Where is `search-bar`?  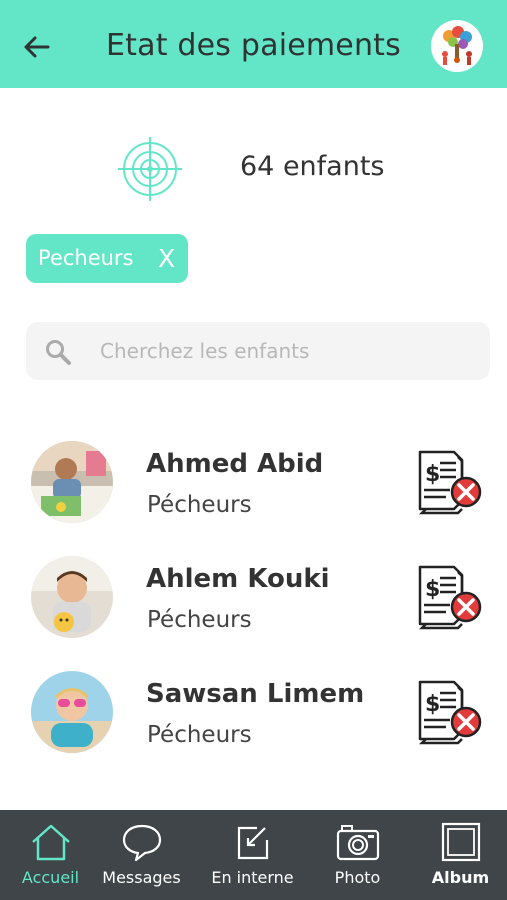
search-bar is located at coordinates (258, 351).